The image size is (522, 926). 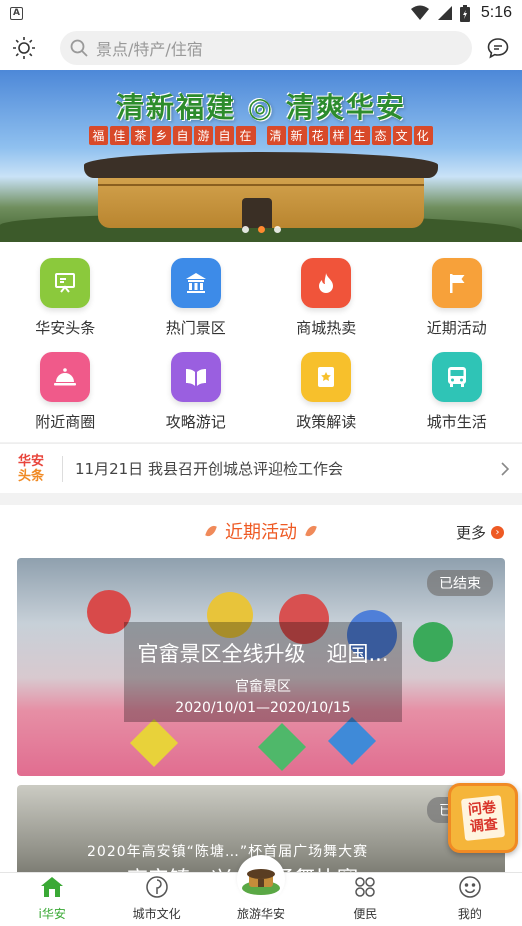 I want to click on search-placeholder: 景点/特产/住宿, so click(x=149, y=49).